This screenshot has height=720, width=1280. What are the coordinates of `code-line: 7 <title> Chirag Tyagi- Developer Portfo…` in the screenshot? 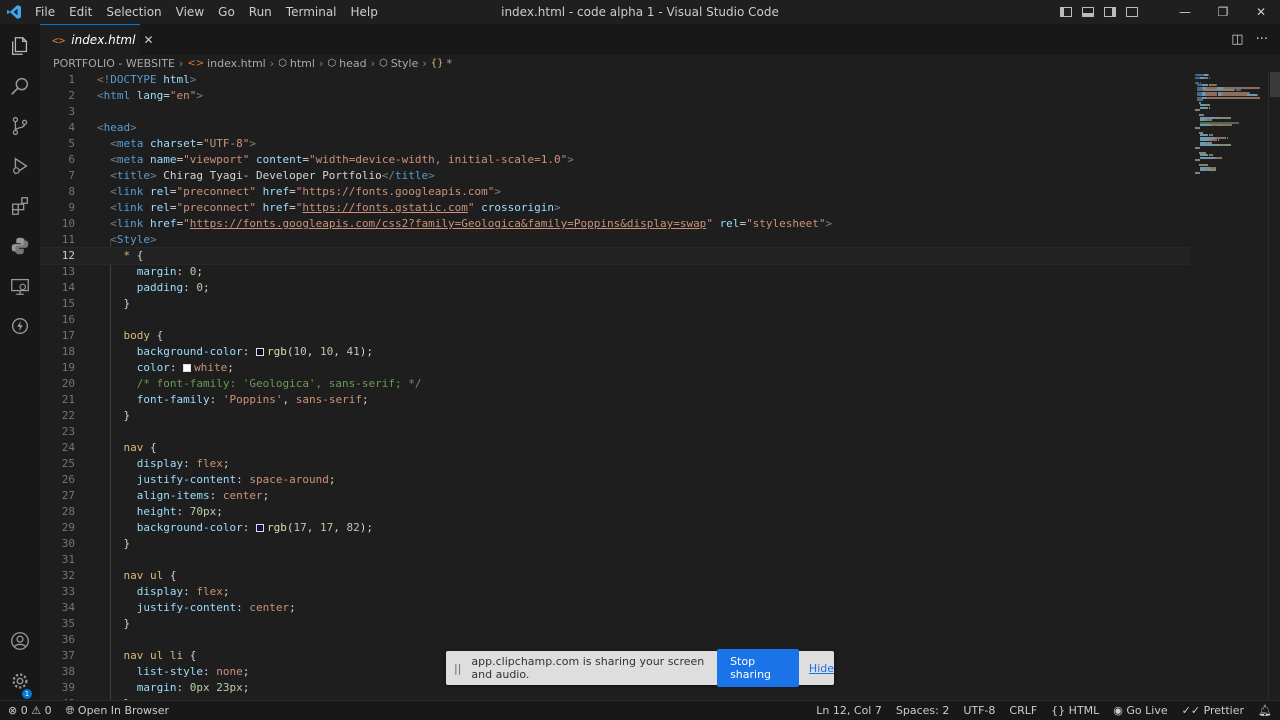 It's located at (615, 176).